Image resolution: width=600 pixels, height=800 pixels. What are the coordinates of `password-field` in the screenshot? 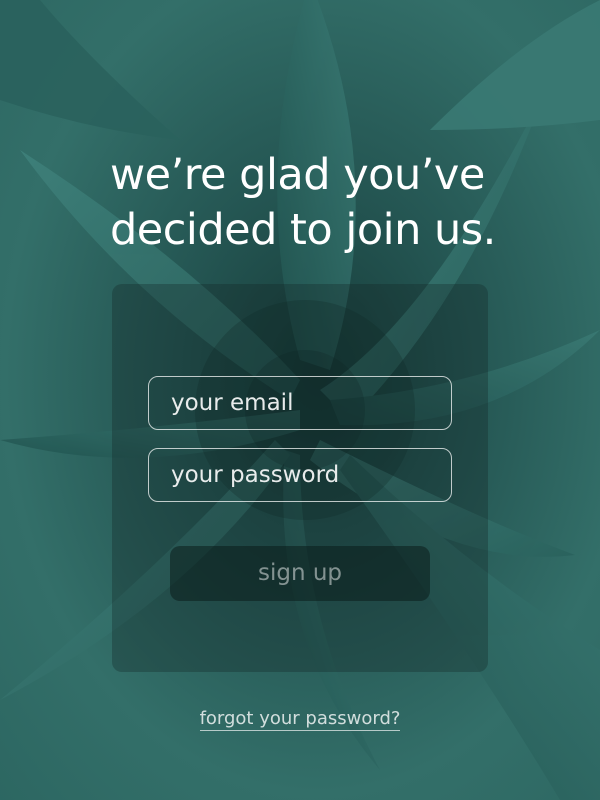 It's located at (300, 475).